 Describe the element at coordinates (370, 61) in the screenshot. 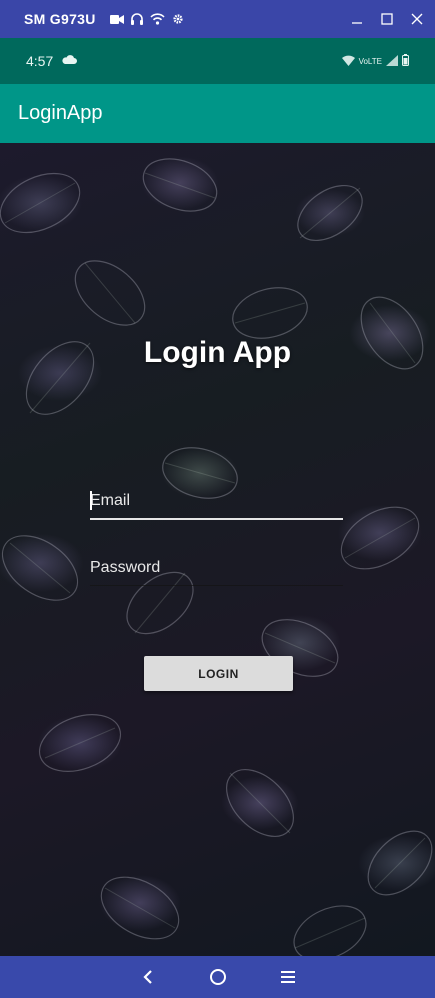

I see `network-label: VoLTE` at that location.